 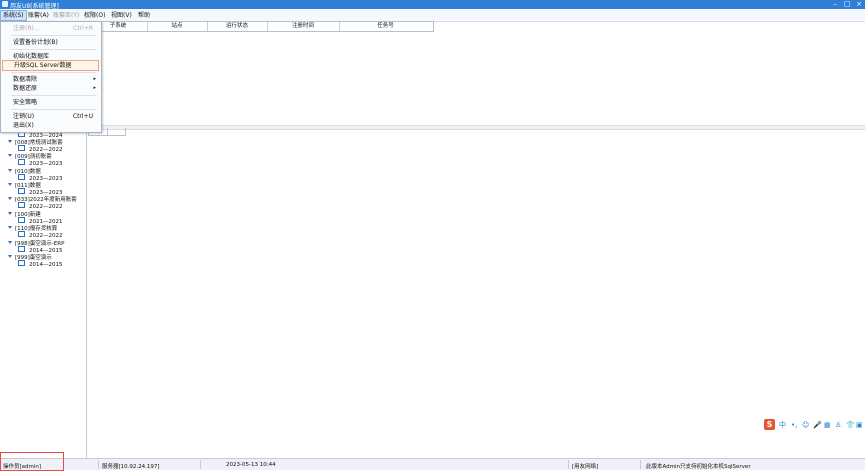 I want to click on menu-view: 视图(V), so click(x=121, y=15).